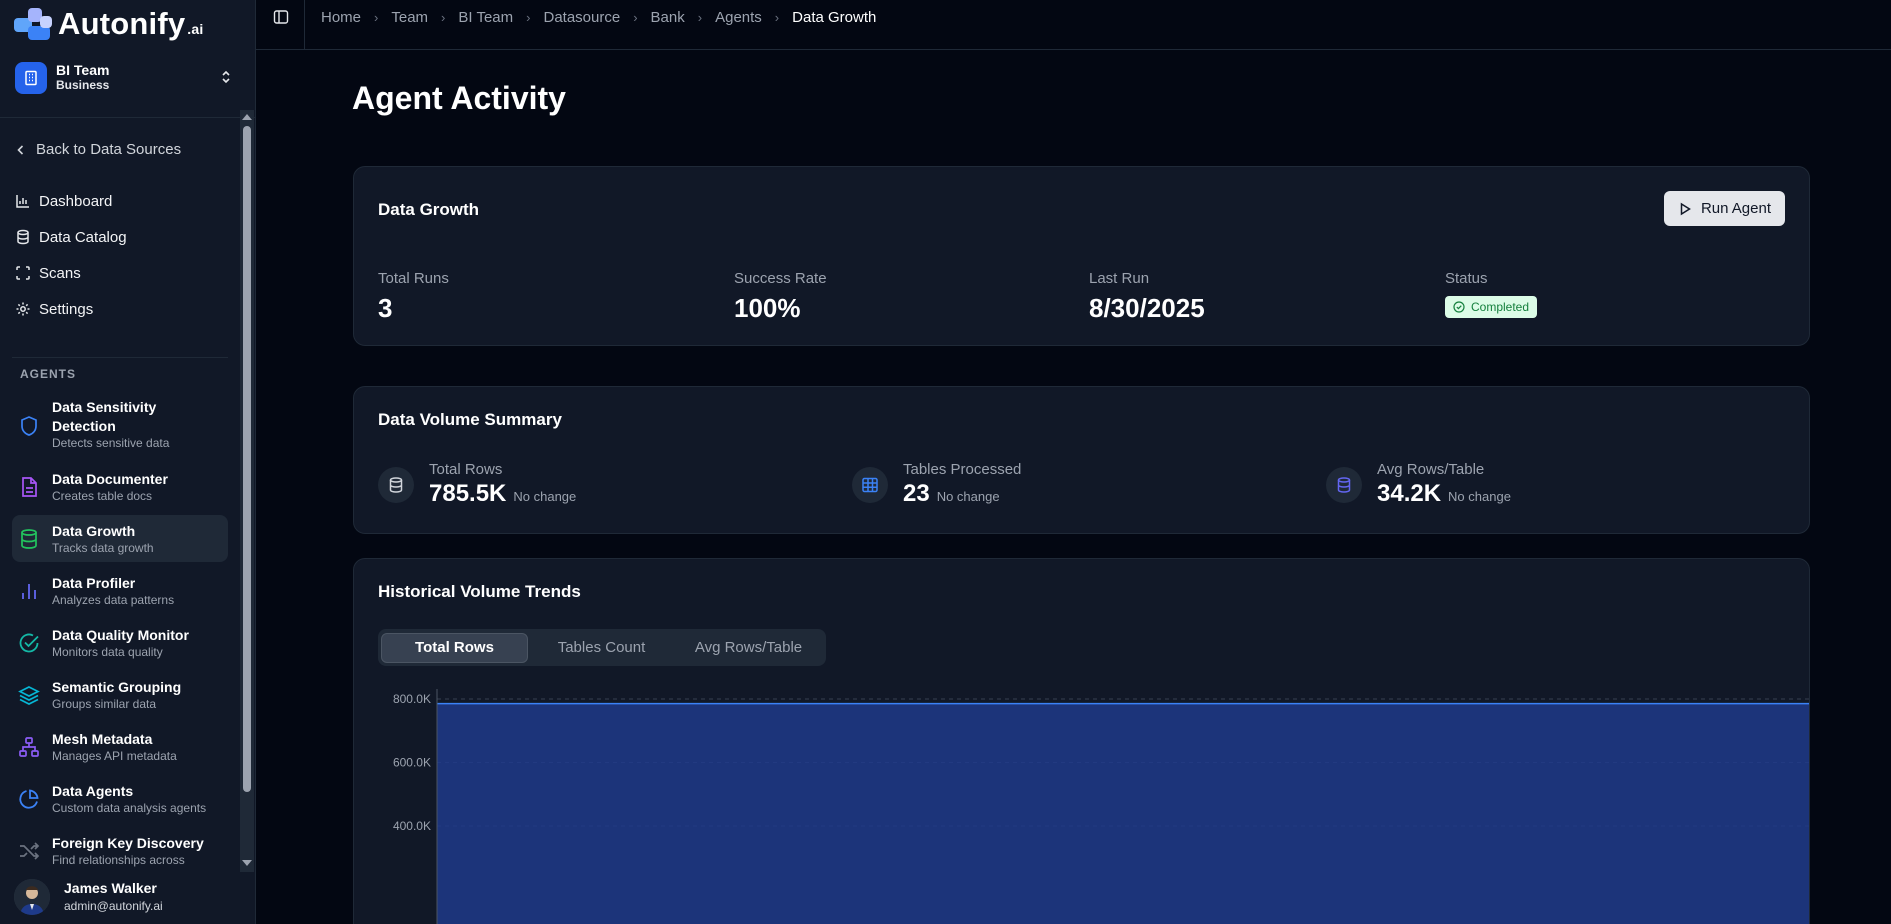 This screenshot has width=1891, height=924. Describe the element at coordinates (1685, 209) in the screenshot. I see `play-icon` at that location.